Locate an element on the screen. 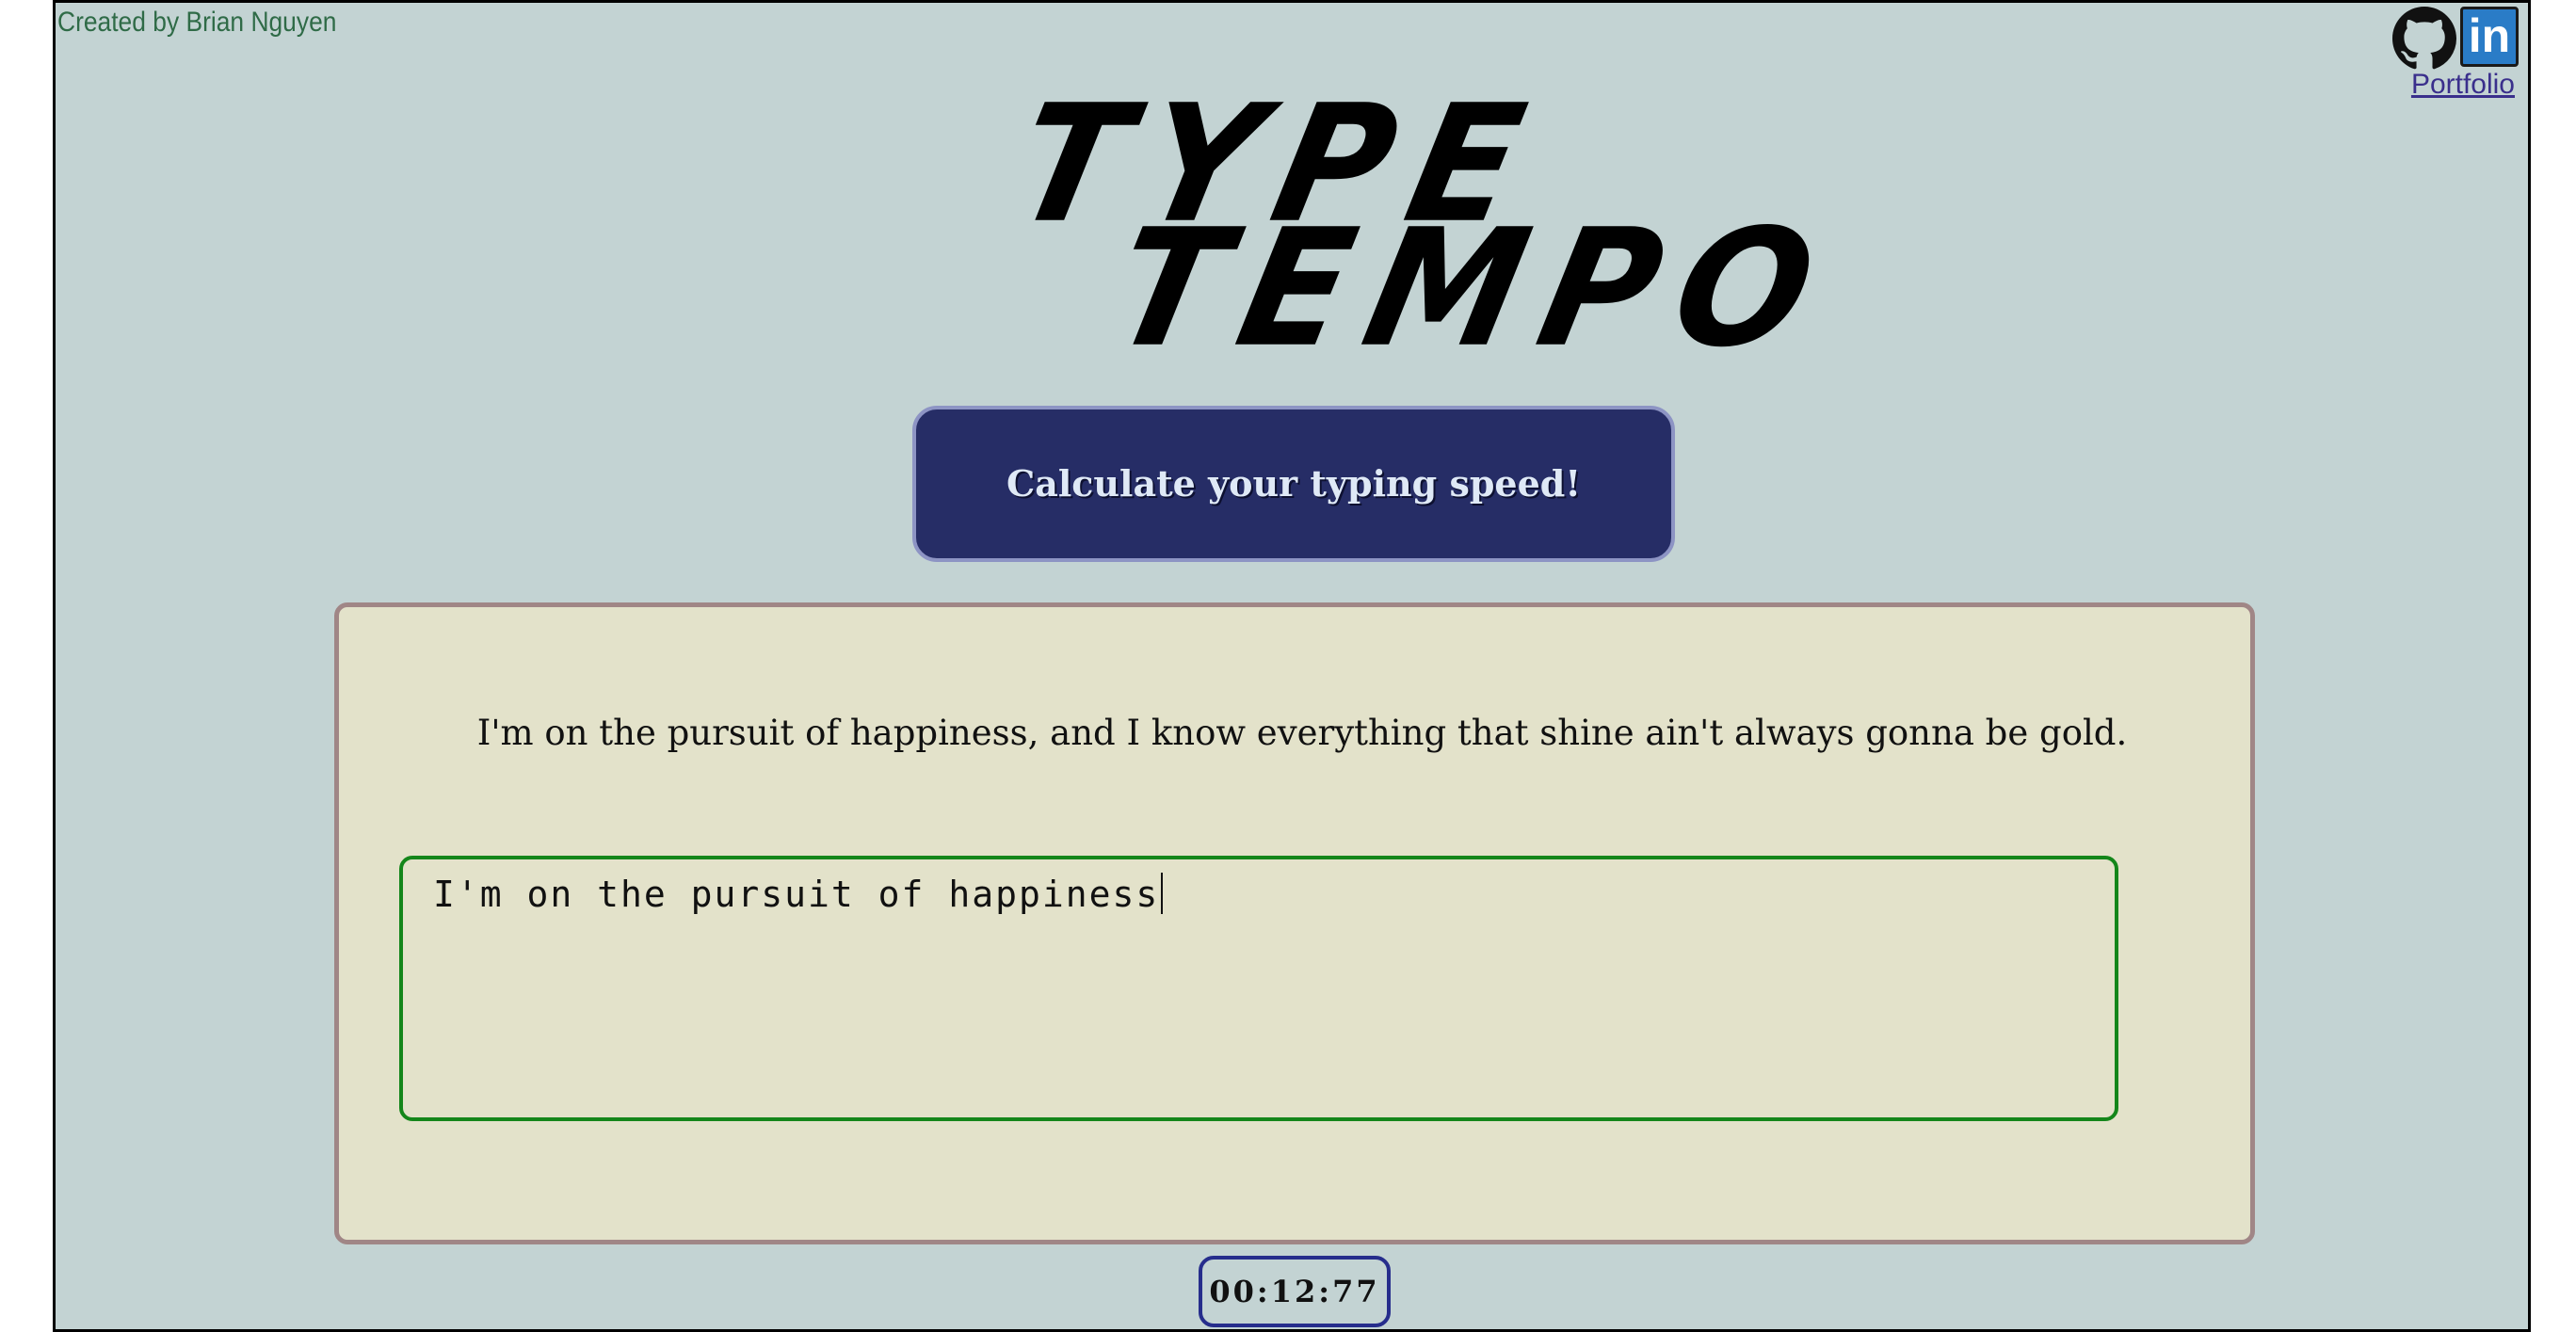  github-icon is located at coordinates (2424, 39).